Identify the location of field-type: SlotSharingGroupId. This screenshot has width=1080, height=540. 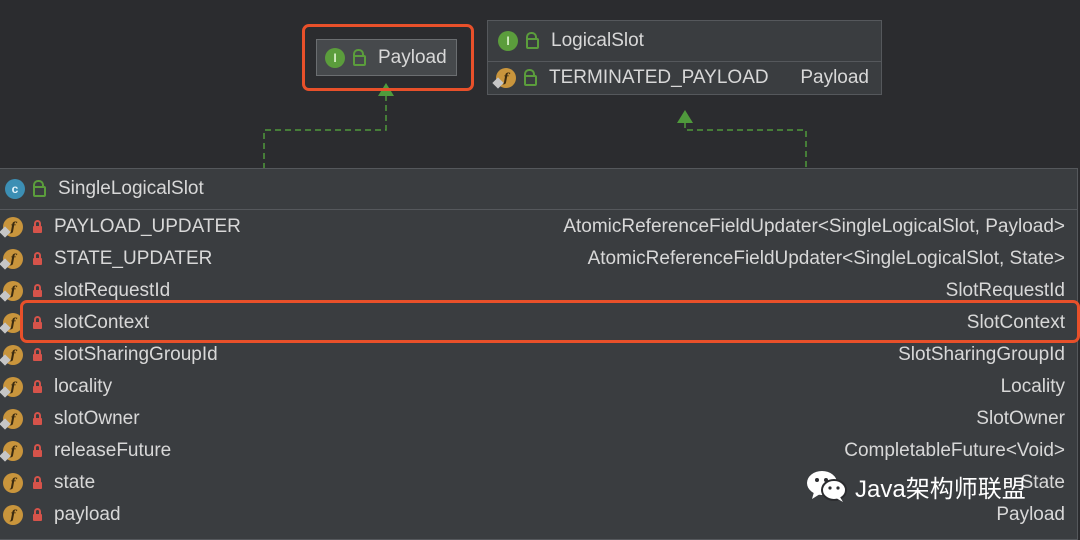
(981, 354).